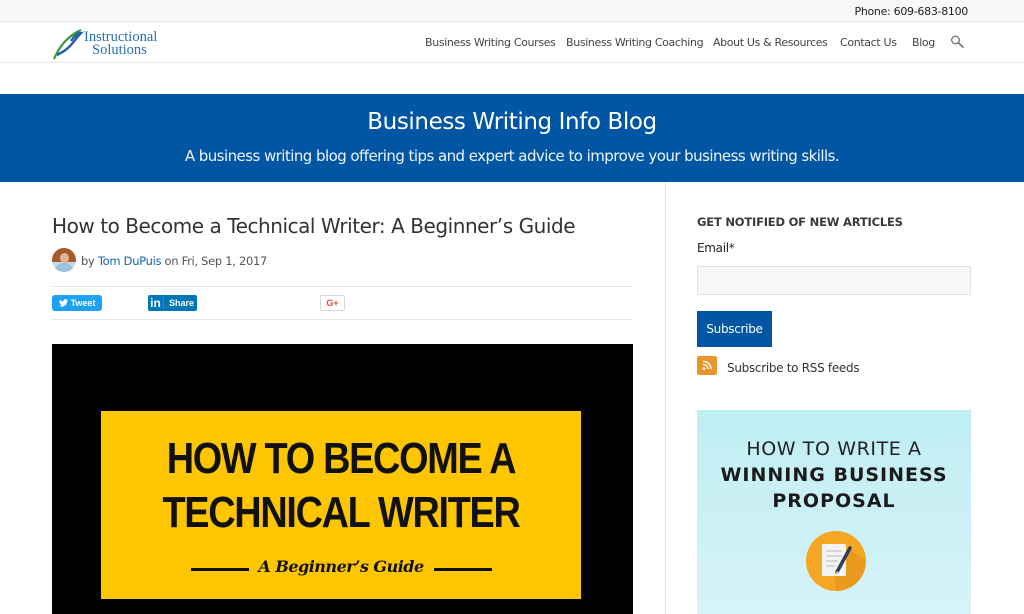  What do you see at coordinates (665, 398) in the screenshot?
I see `sidebar-divider` at bounding box center [665, 398].